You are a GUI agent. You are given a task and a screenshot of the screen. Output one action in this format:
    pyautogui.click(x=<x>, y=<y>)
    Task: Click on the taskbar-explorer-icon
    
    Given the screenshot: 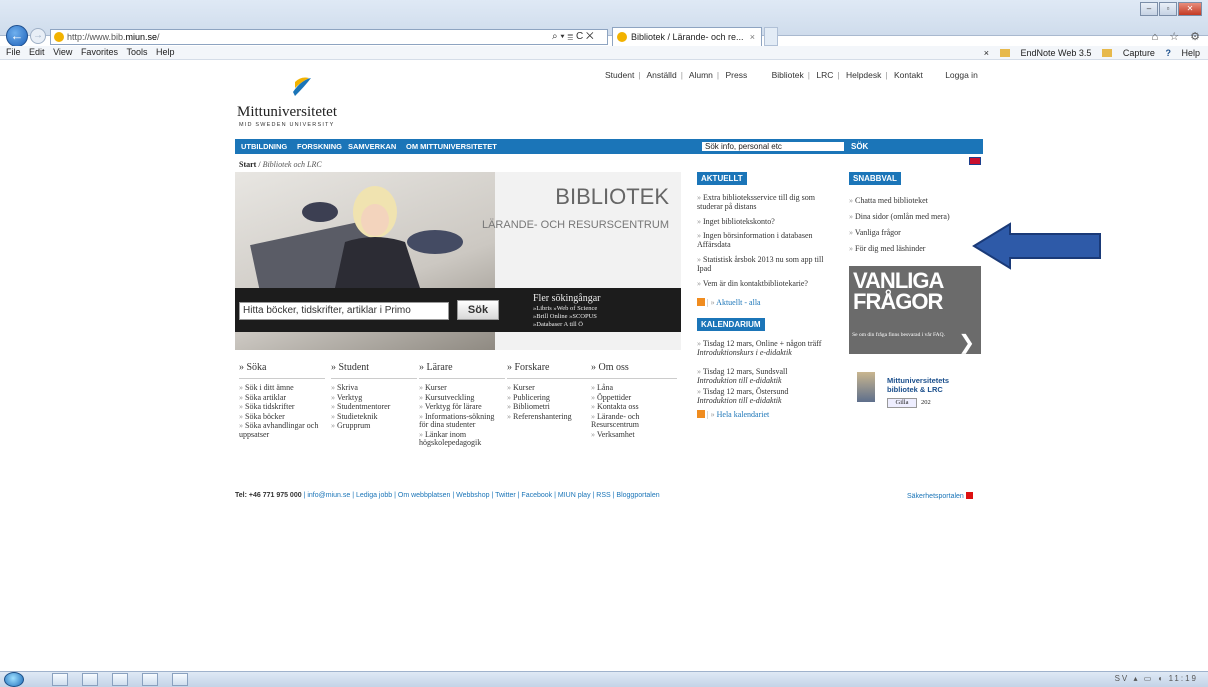 What is the action you would take?
    pyautogui.click(x=90, y=679)
    